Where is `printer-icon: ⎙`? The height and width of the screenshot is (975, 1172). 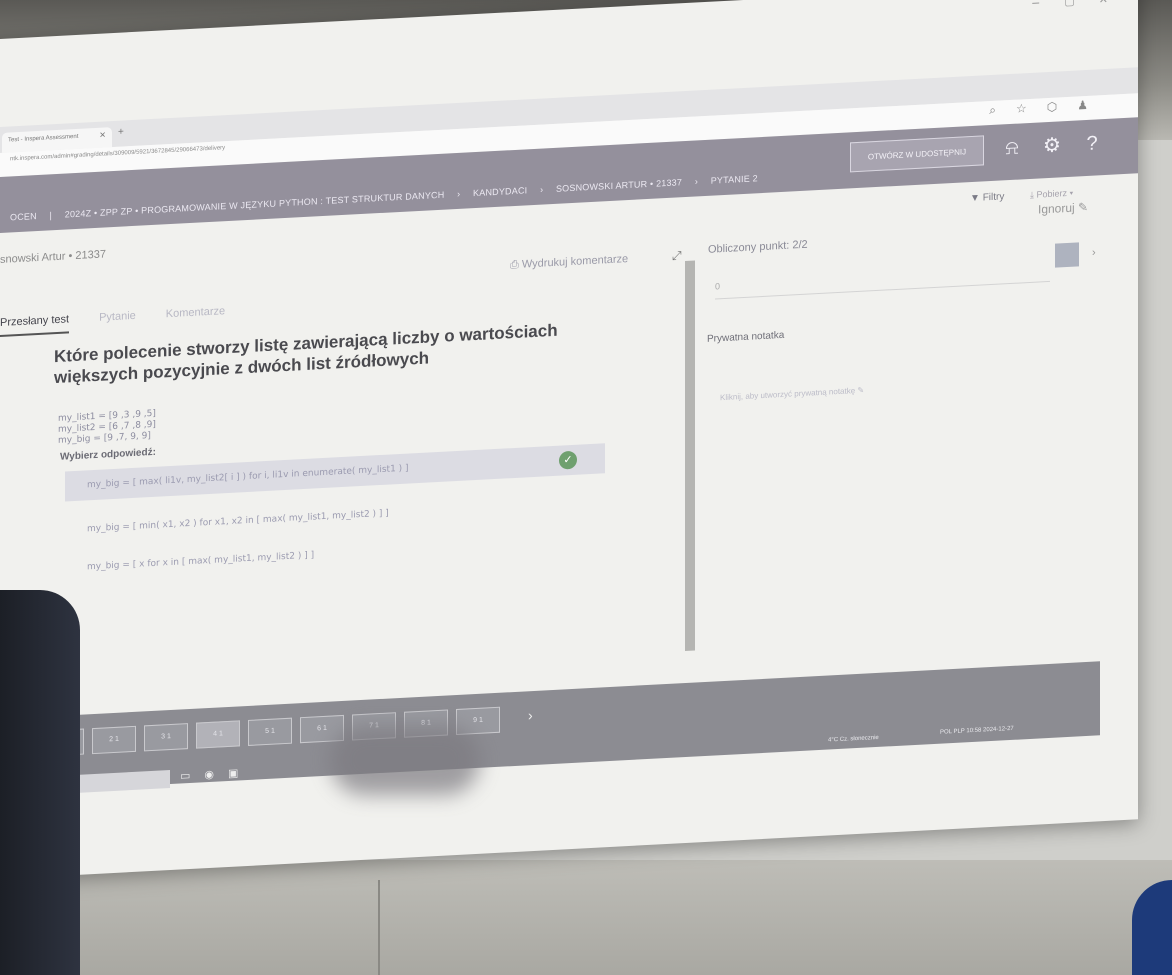
printer-icon: ⎙ is located at coordinates (514, 265).